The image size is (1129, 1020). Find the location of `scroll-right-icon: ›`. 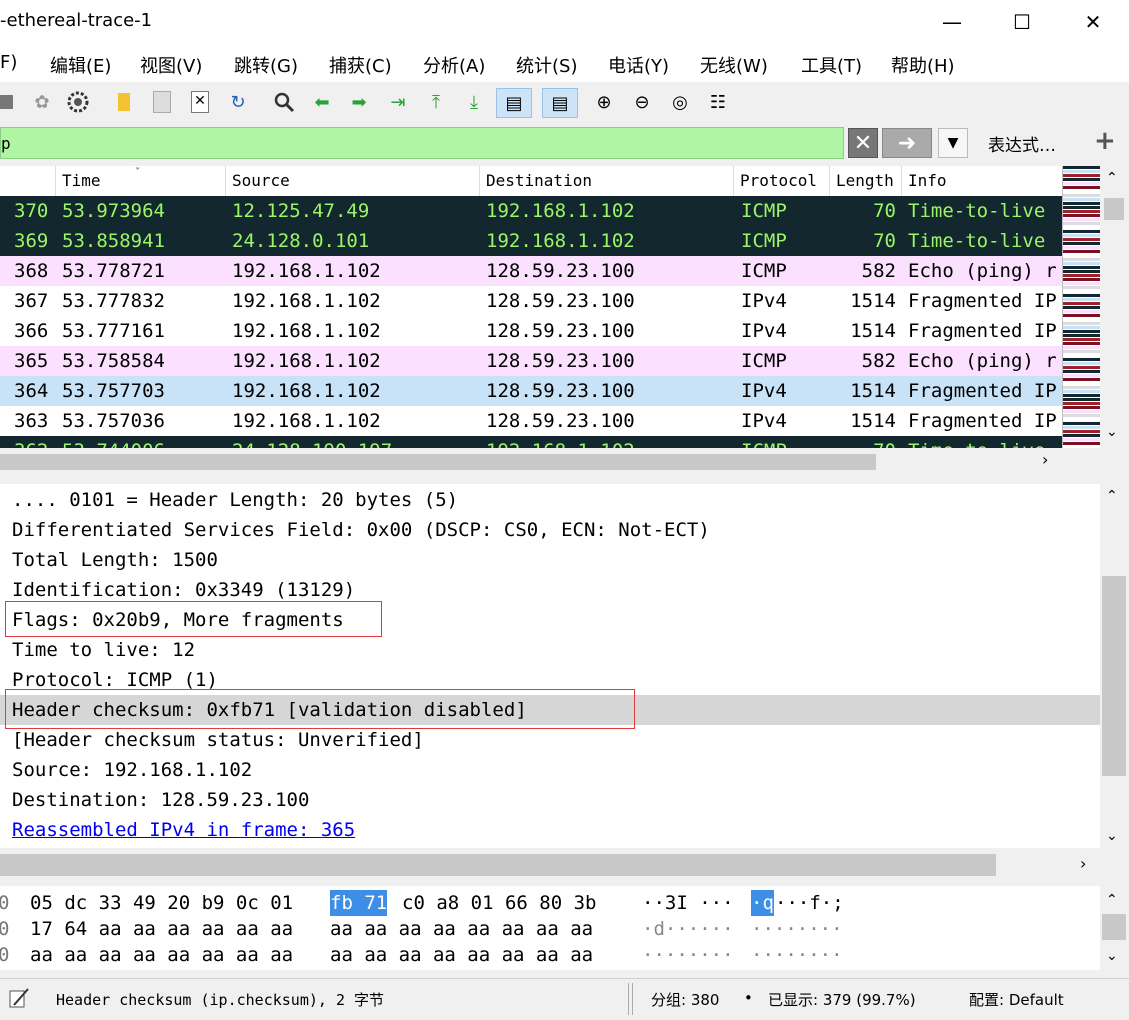

scroll-right-icon: › is located at coordinates (1045, 459).